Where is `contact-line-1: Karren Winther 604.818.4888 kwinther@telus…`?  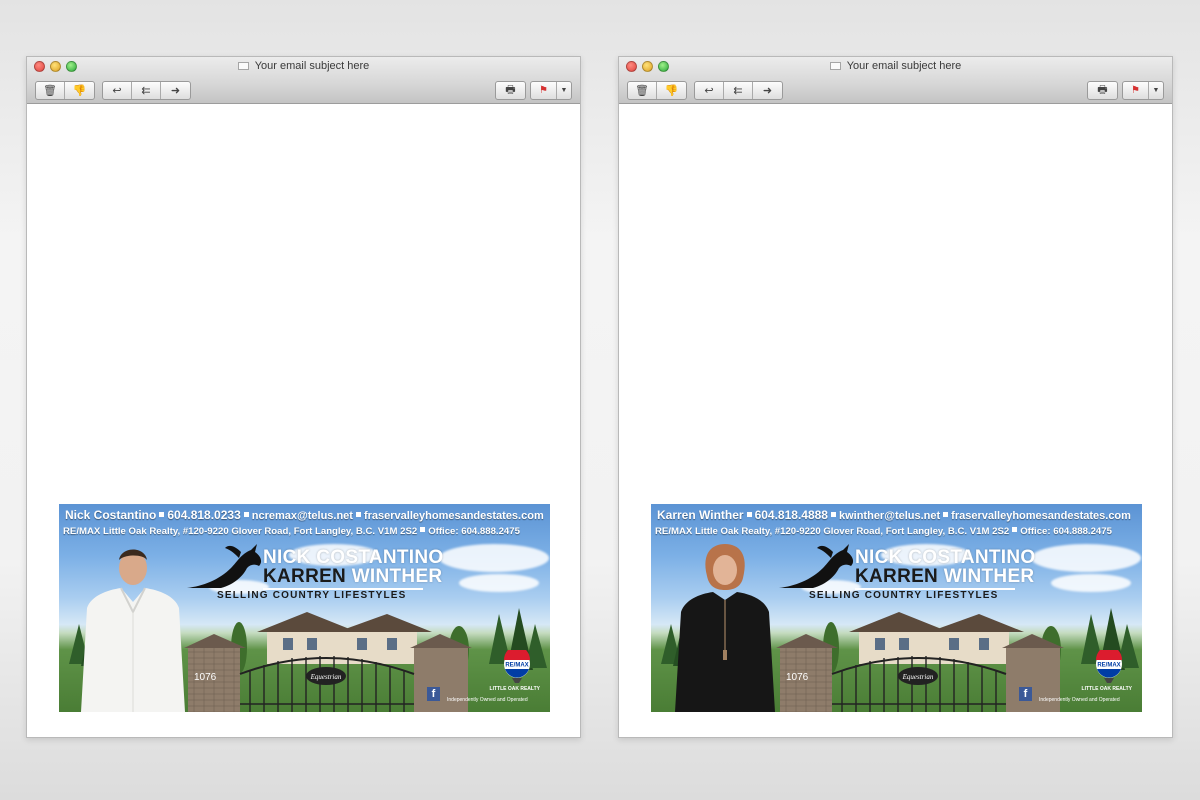 contact-line-1: Karren Winther 604.818.4888 kwinther@telus… is located at coordinates (894, 515).